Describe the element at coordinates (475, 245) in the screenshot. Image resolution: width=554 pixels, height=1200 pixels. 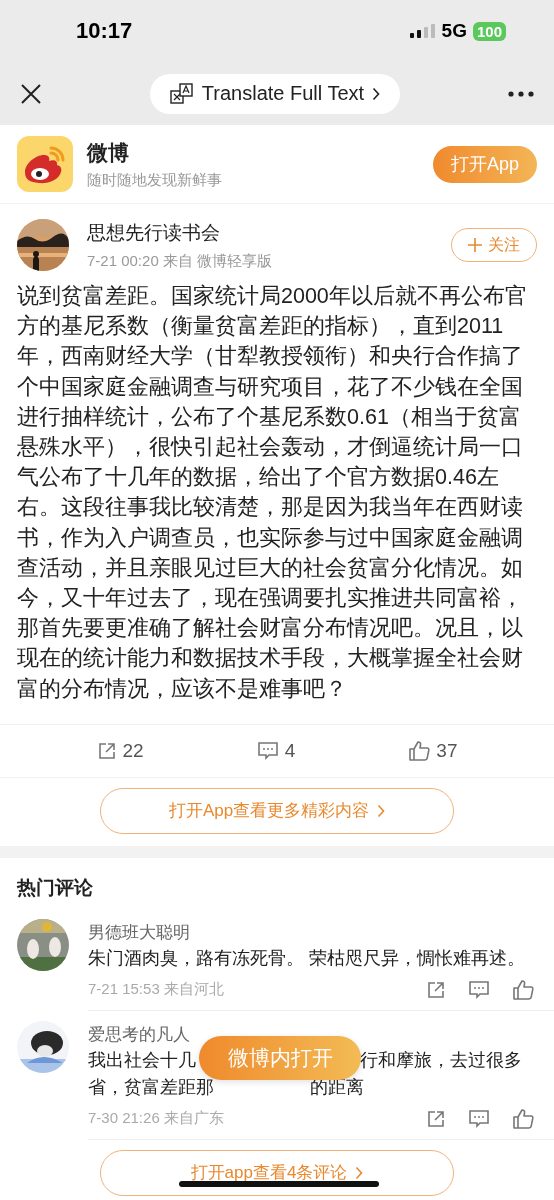
I see `plus-icon` at that location.